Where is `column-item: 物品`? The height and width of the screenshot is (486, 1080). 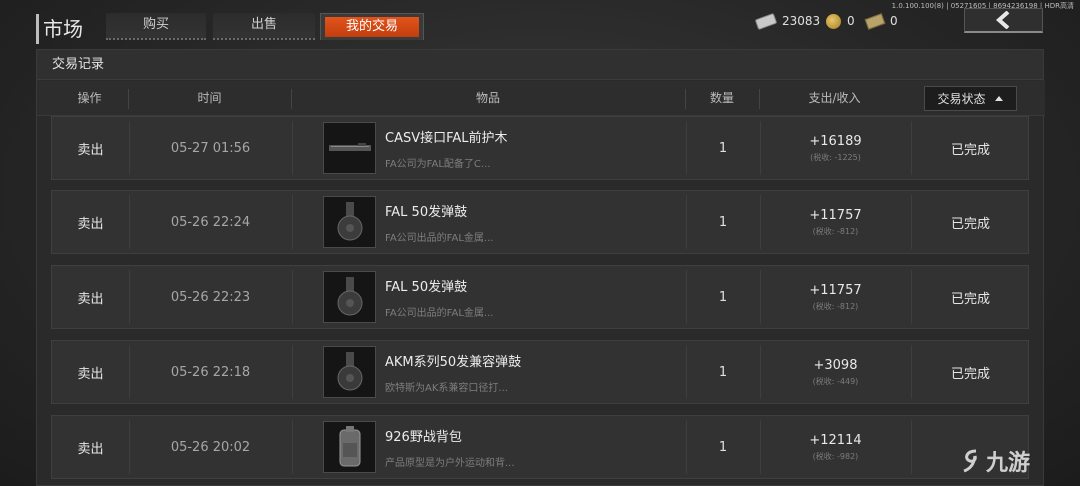 column-item: 物品 is located at coordinates (487, 98).